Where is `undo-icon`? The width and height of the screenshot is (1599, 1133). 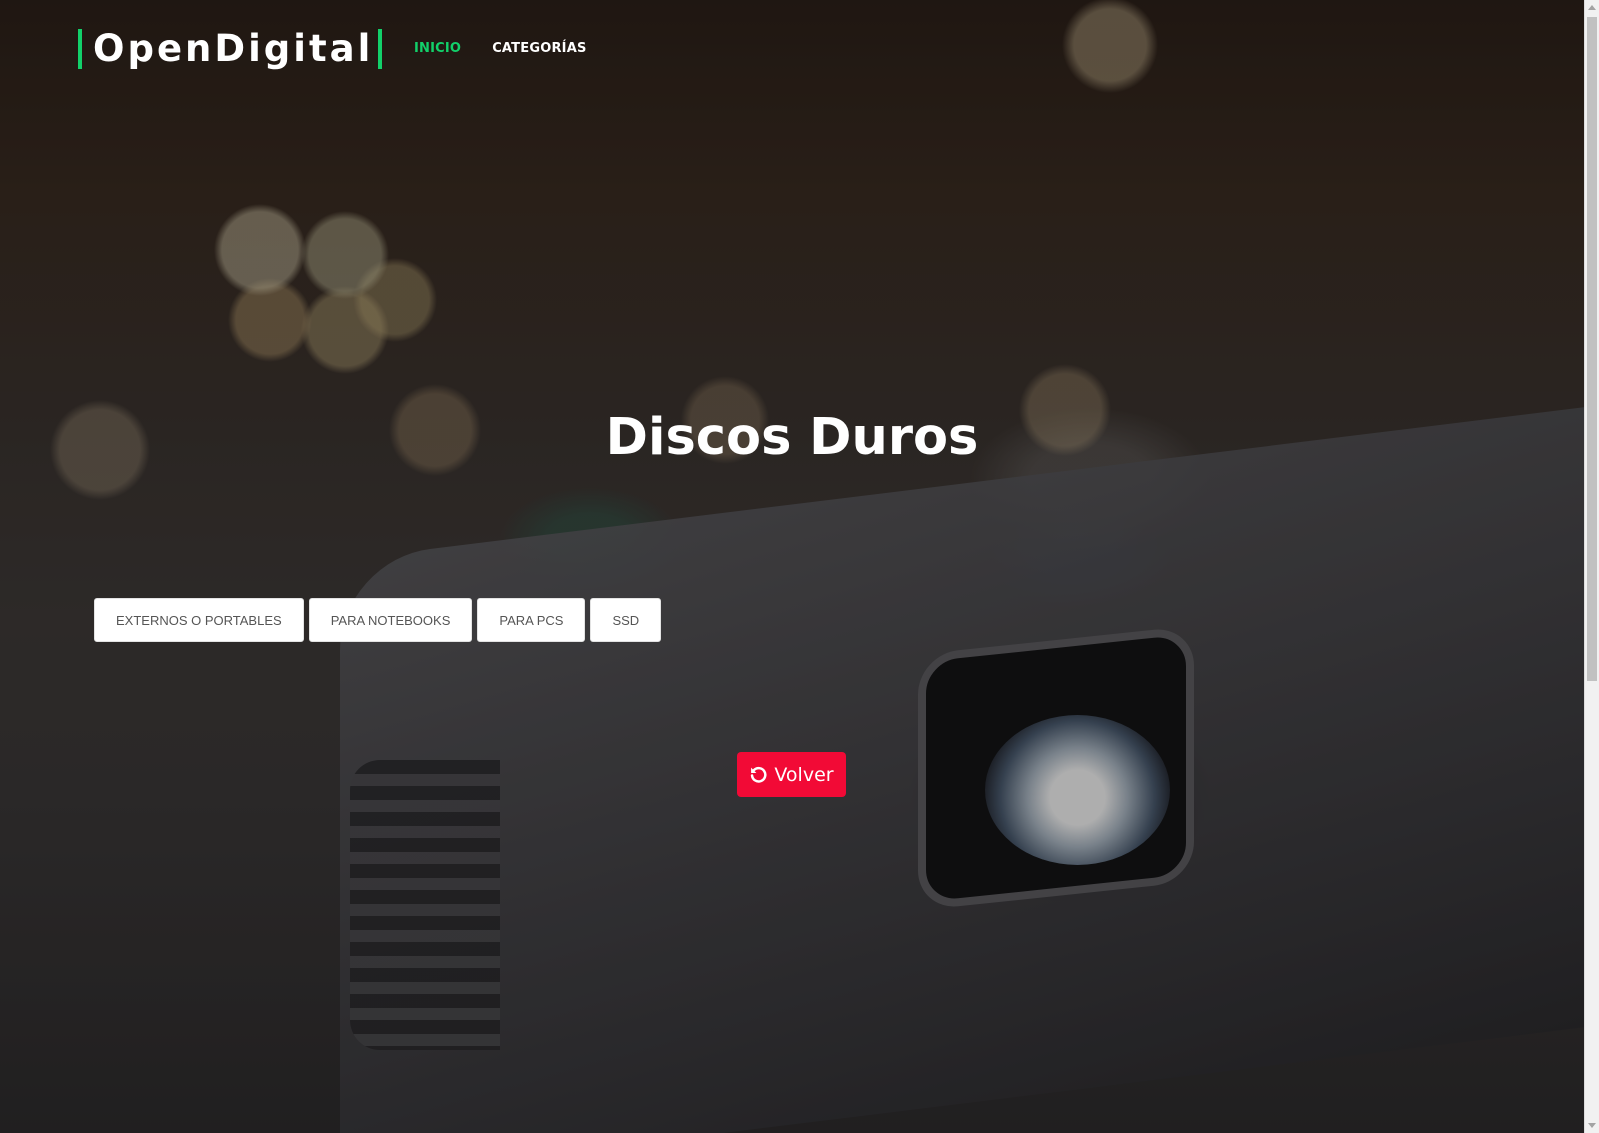 undo-icon is located at coordinates (758, 774).